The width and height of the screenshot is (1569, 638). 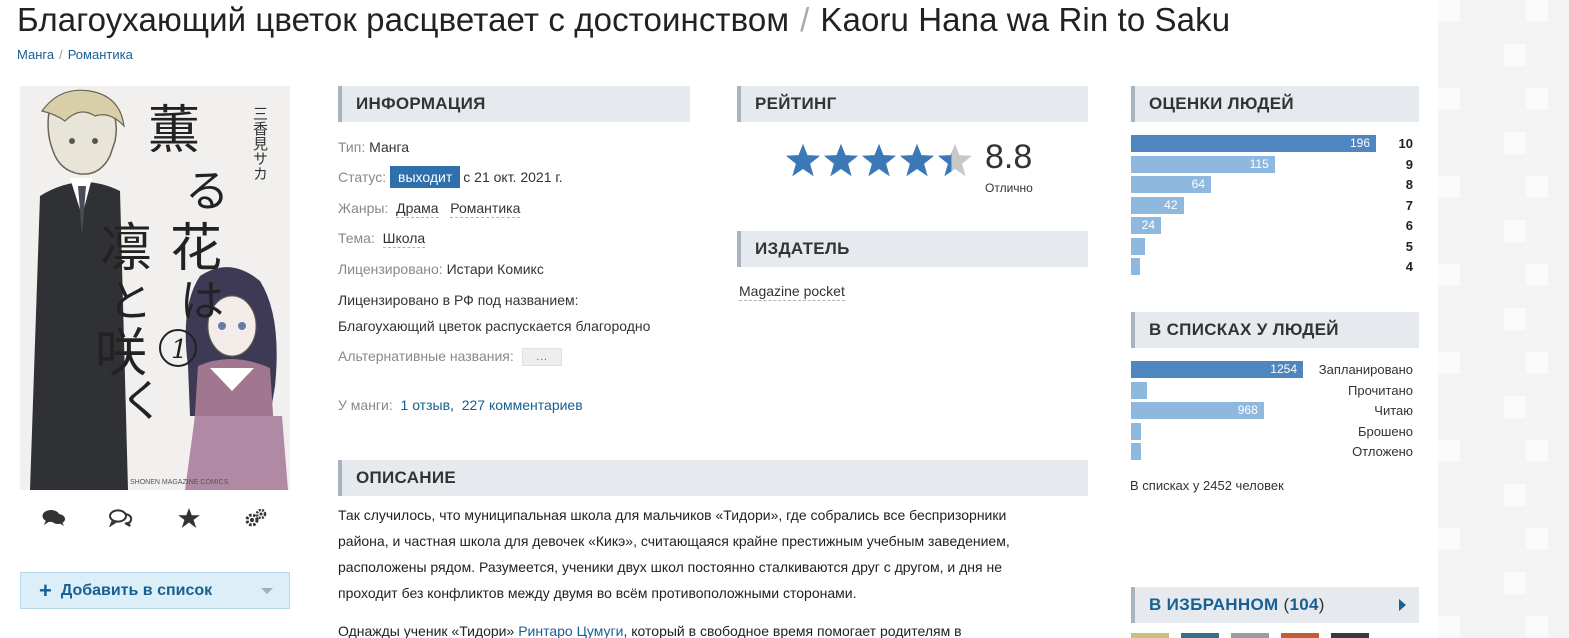 I want to click on score-bar-row: 115 9, so click(x=1275, y=164).